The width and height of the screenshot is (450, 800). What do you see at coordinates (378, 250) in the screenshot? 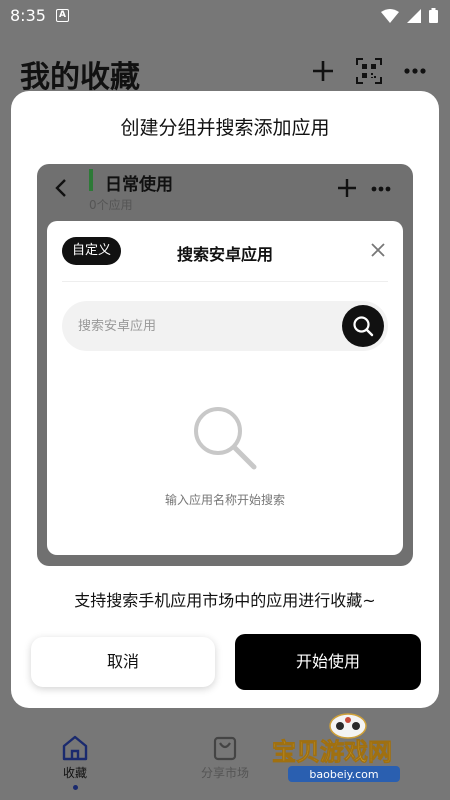
I see `close-icon` at bounding box center [378, 250].